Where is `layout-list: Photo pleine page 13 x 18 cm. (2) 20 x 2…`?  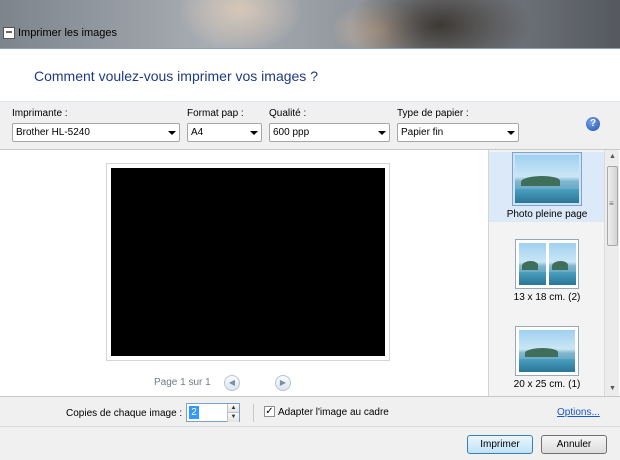 layout-list: Photo pleine page 13 x 18 cm. (2) 20 x 2… is located at coordinates (546, 273).